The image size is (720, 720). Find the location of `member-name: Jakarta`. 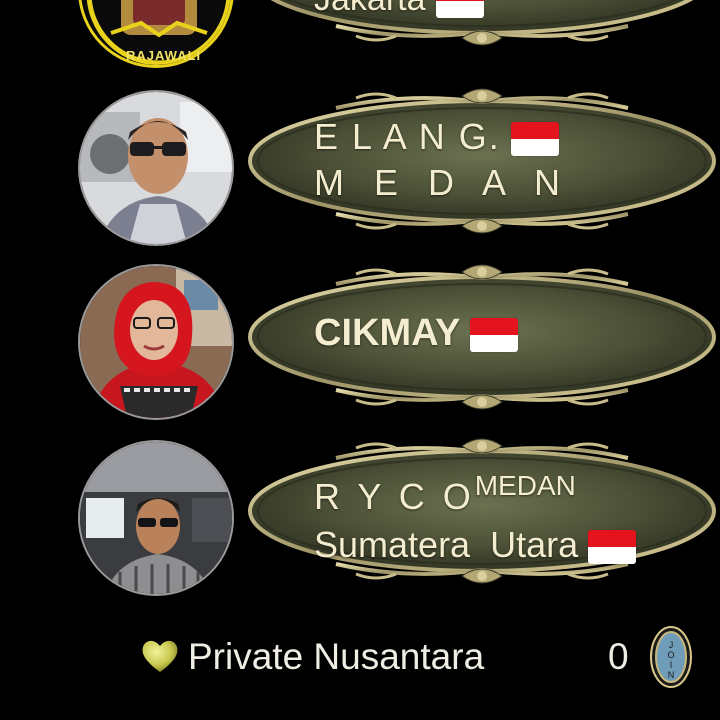

member-name: Jakarta is located at coordinates (370, 9).